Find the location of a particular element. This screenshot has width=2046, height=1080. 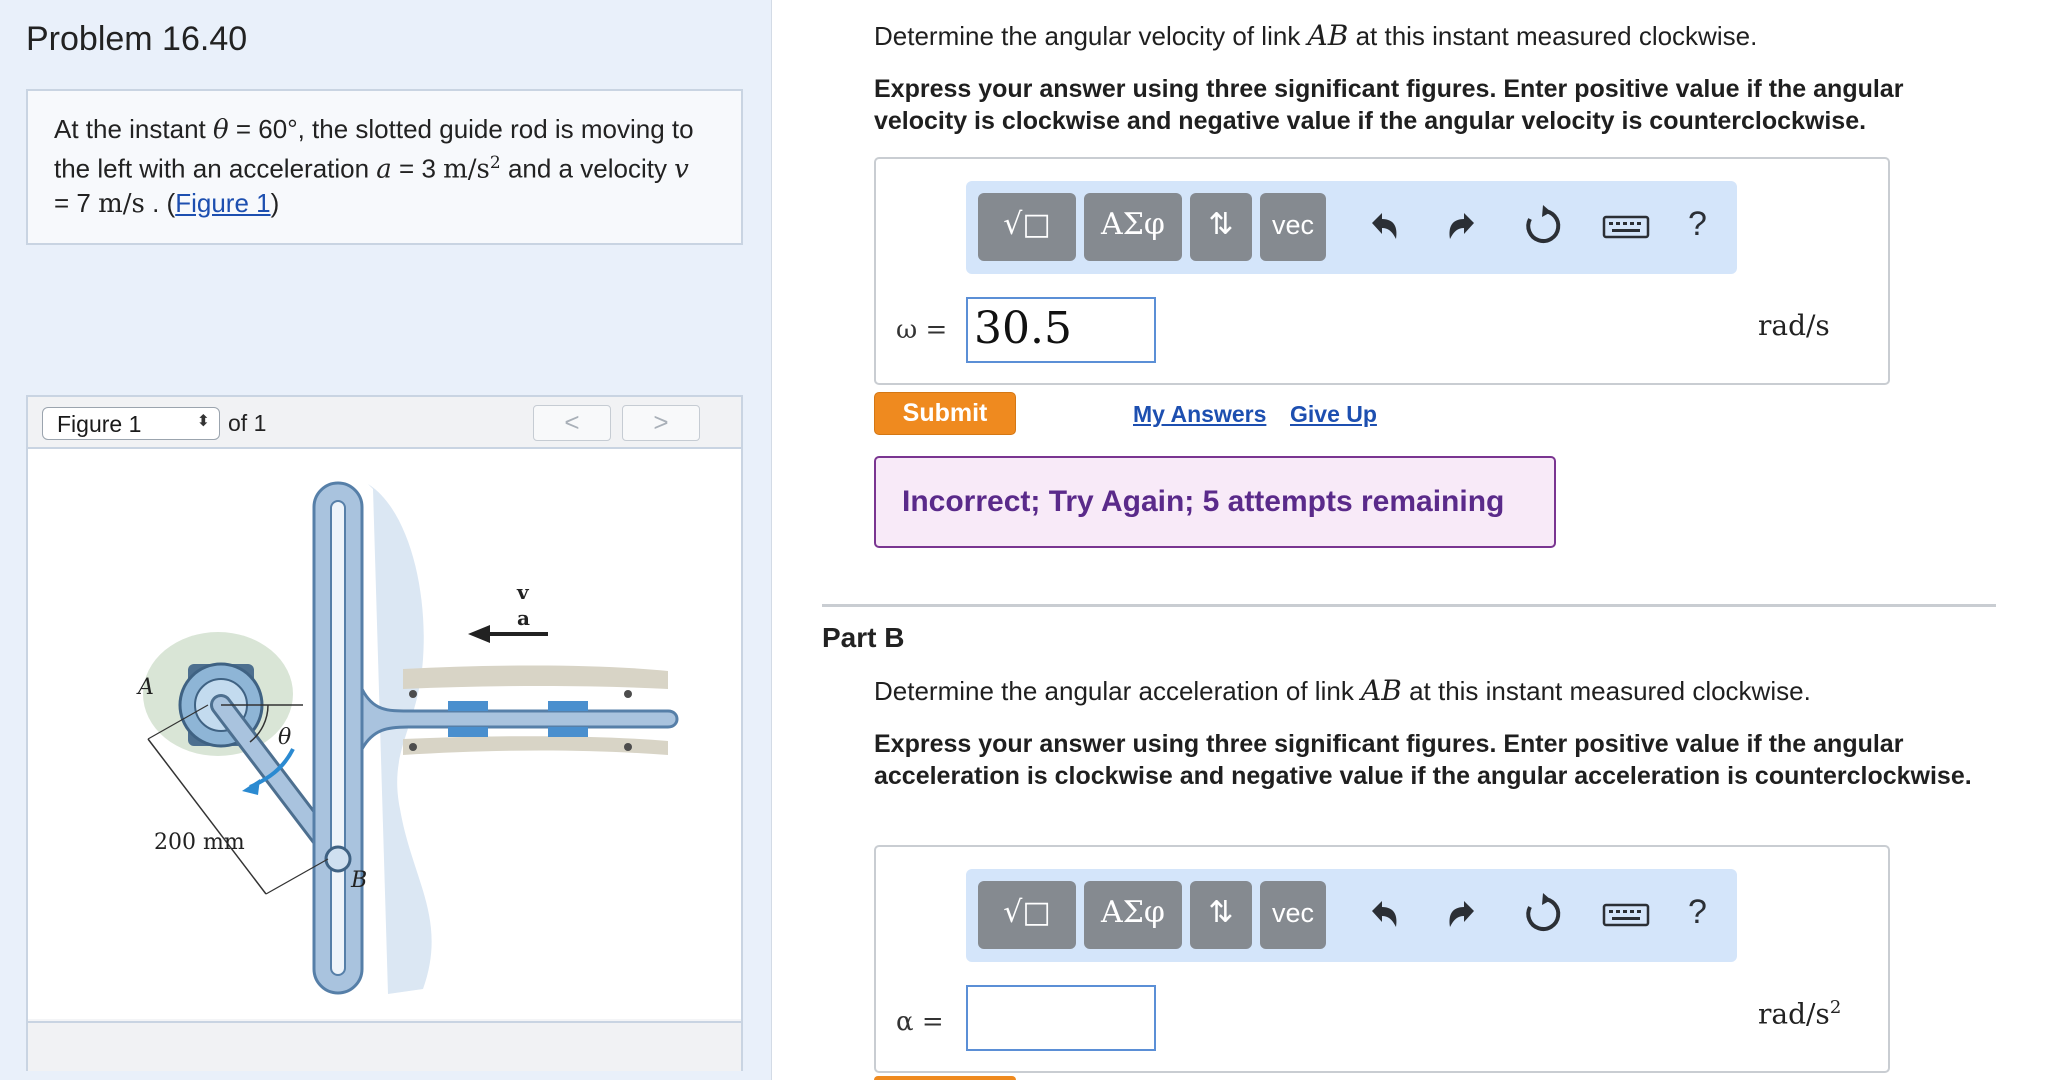

vec-icon: vec is located at coordinates (1293, 913).